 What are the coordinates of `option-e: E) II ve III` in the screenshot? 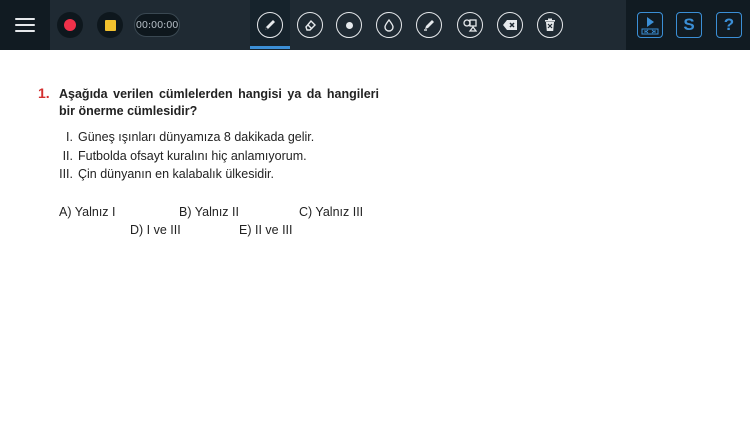 It's located at (266, 230).